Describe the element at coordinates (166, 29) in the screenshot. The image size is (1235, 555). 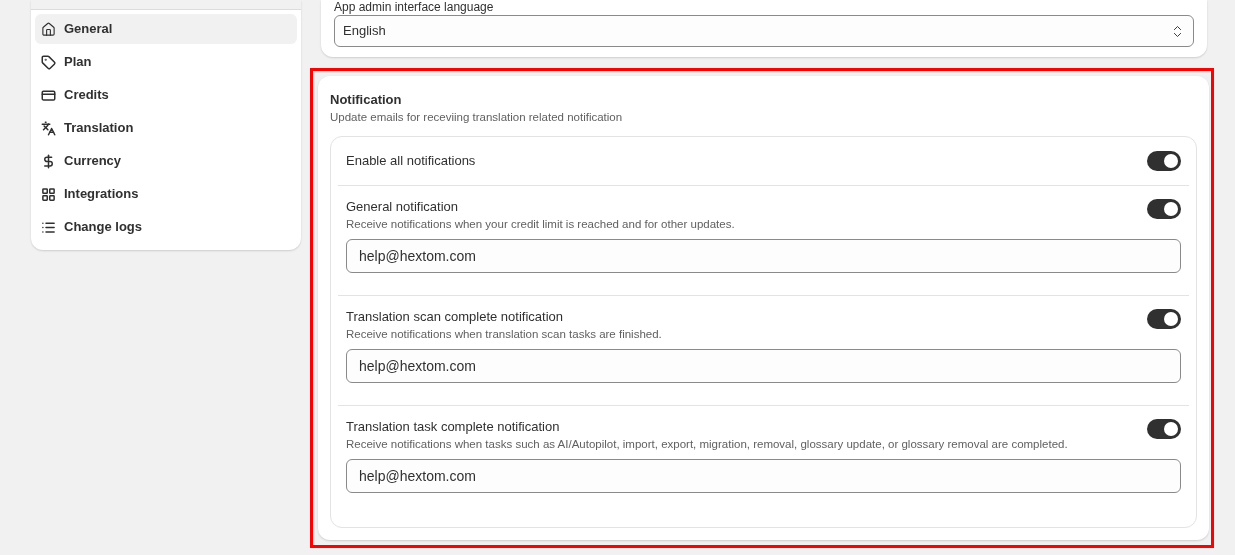
I see `sidebar-item: General` at that location.